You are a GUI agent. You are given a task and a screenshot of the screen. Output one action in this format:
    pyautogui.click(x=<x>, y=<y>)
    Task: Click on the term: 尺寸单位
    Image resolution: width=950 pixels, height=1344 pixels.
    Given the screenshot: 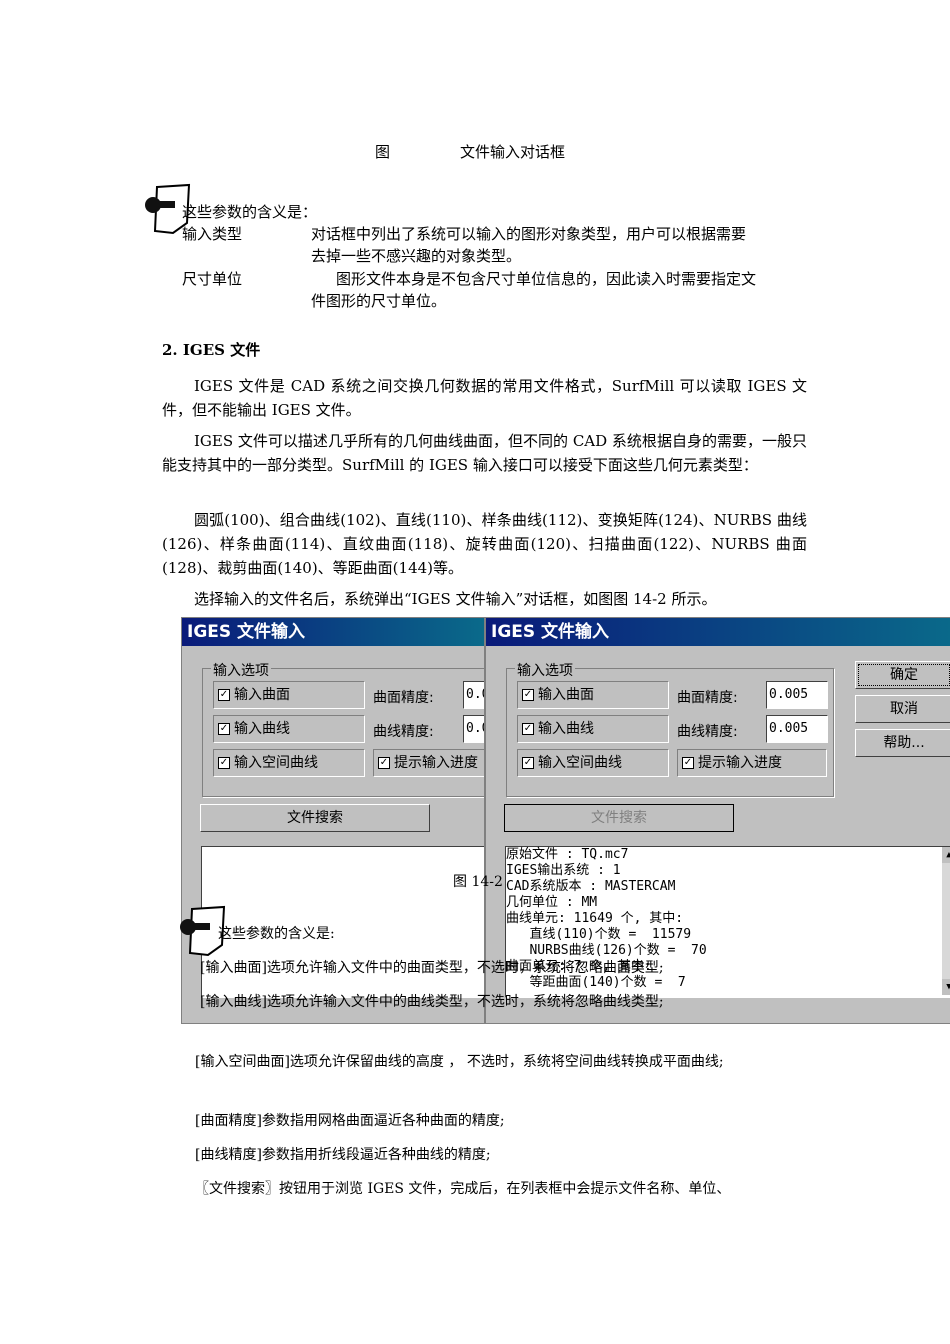 What is the action you would take?
    pyautogui.click(x=212, y=279)
    